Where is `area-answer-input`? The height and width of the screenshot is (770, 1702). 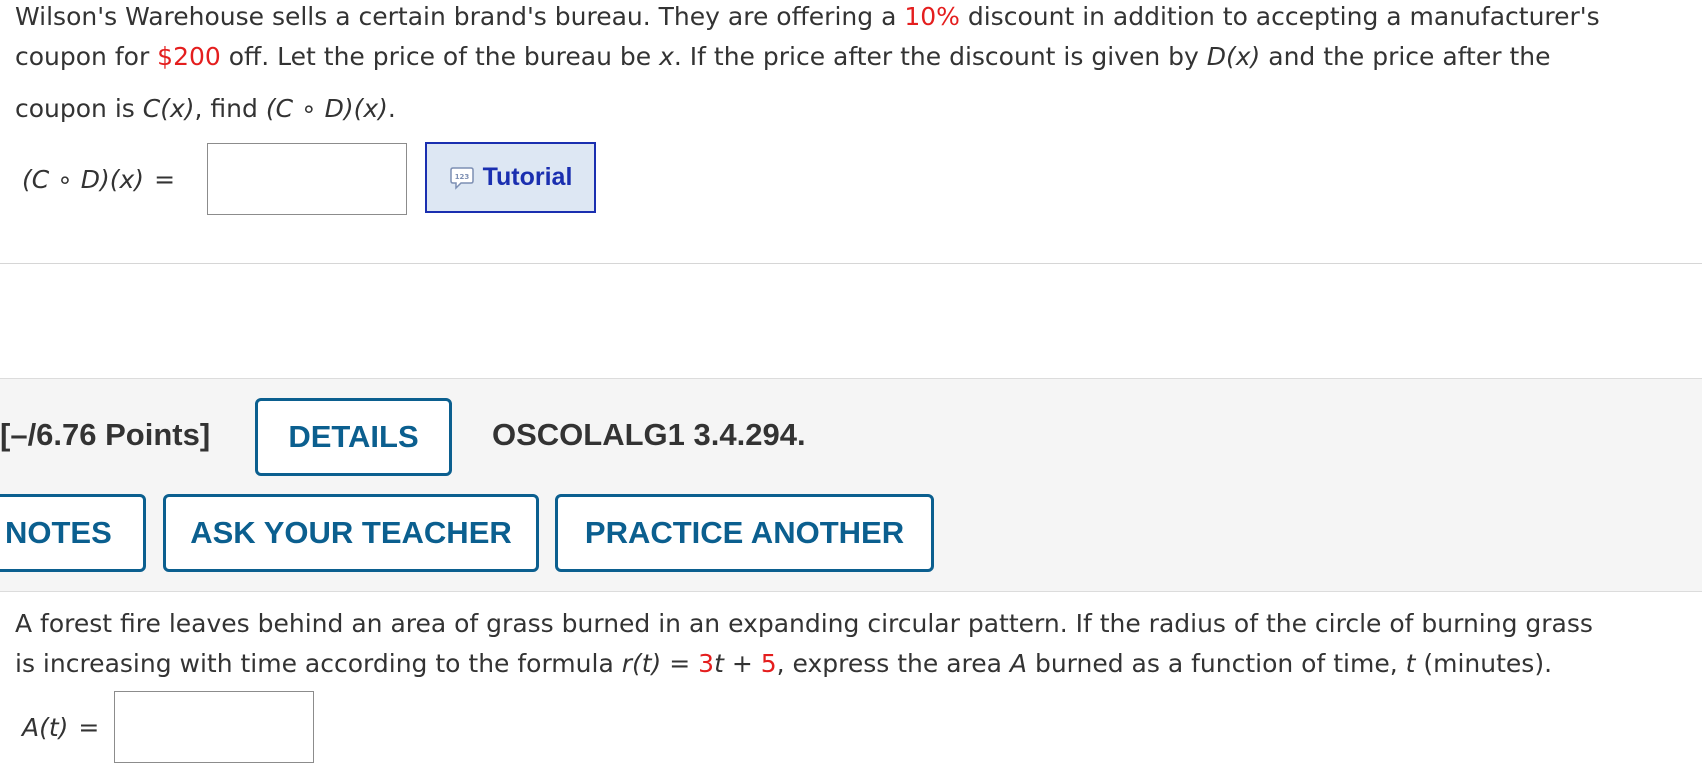
area-answer-input is located at coordinates (214, 727).